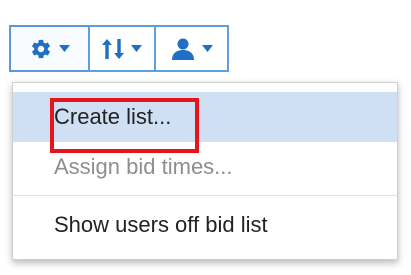 This screenshot has height=275, width=411. I want to click on sort-dropdown-button, so click(122, 48).